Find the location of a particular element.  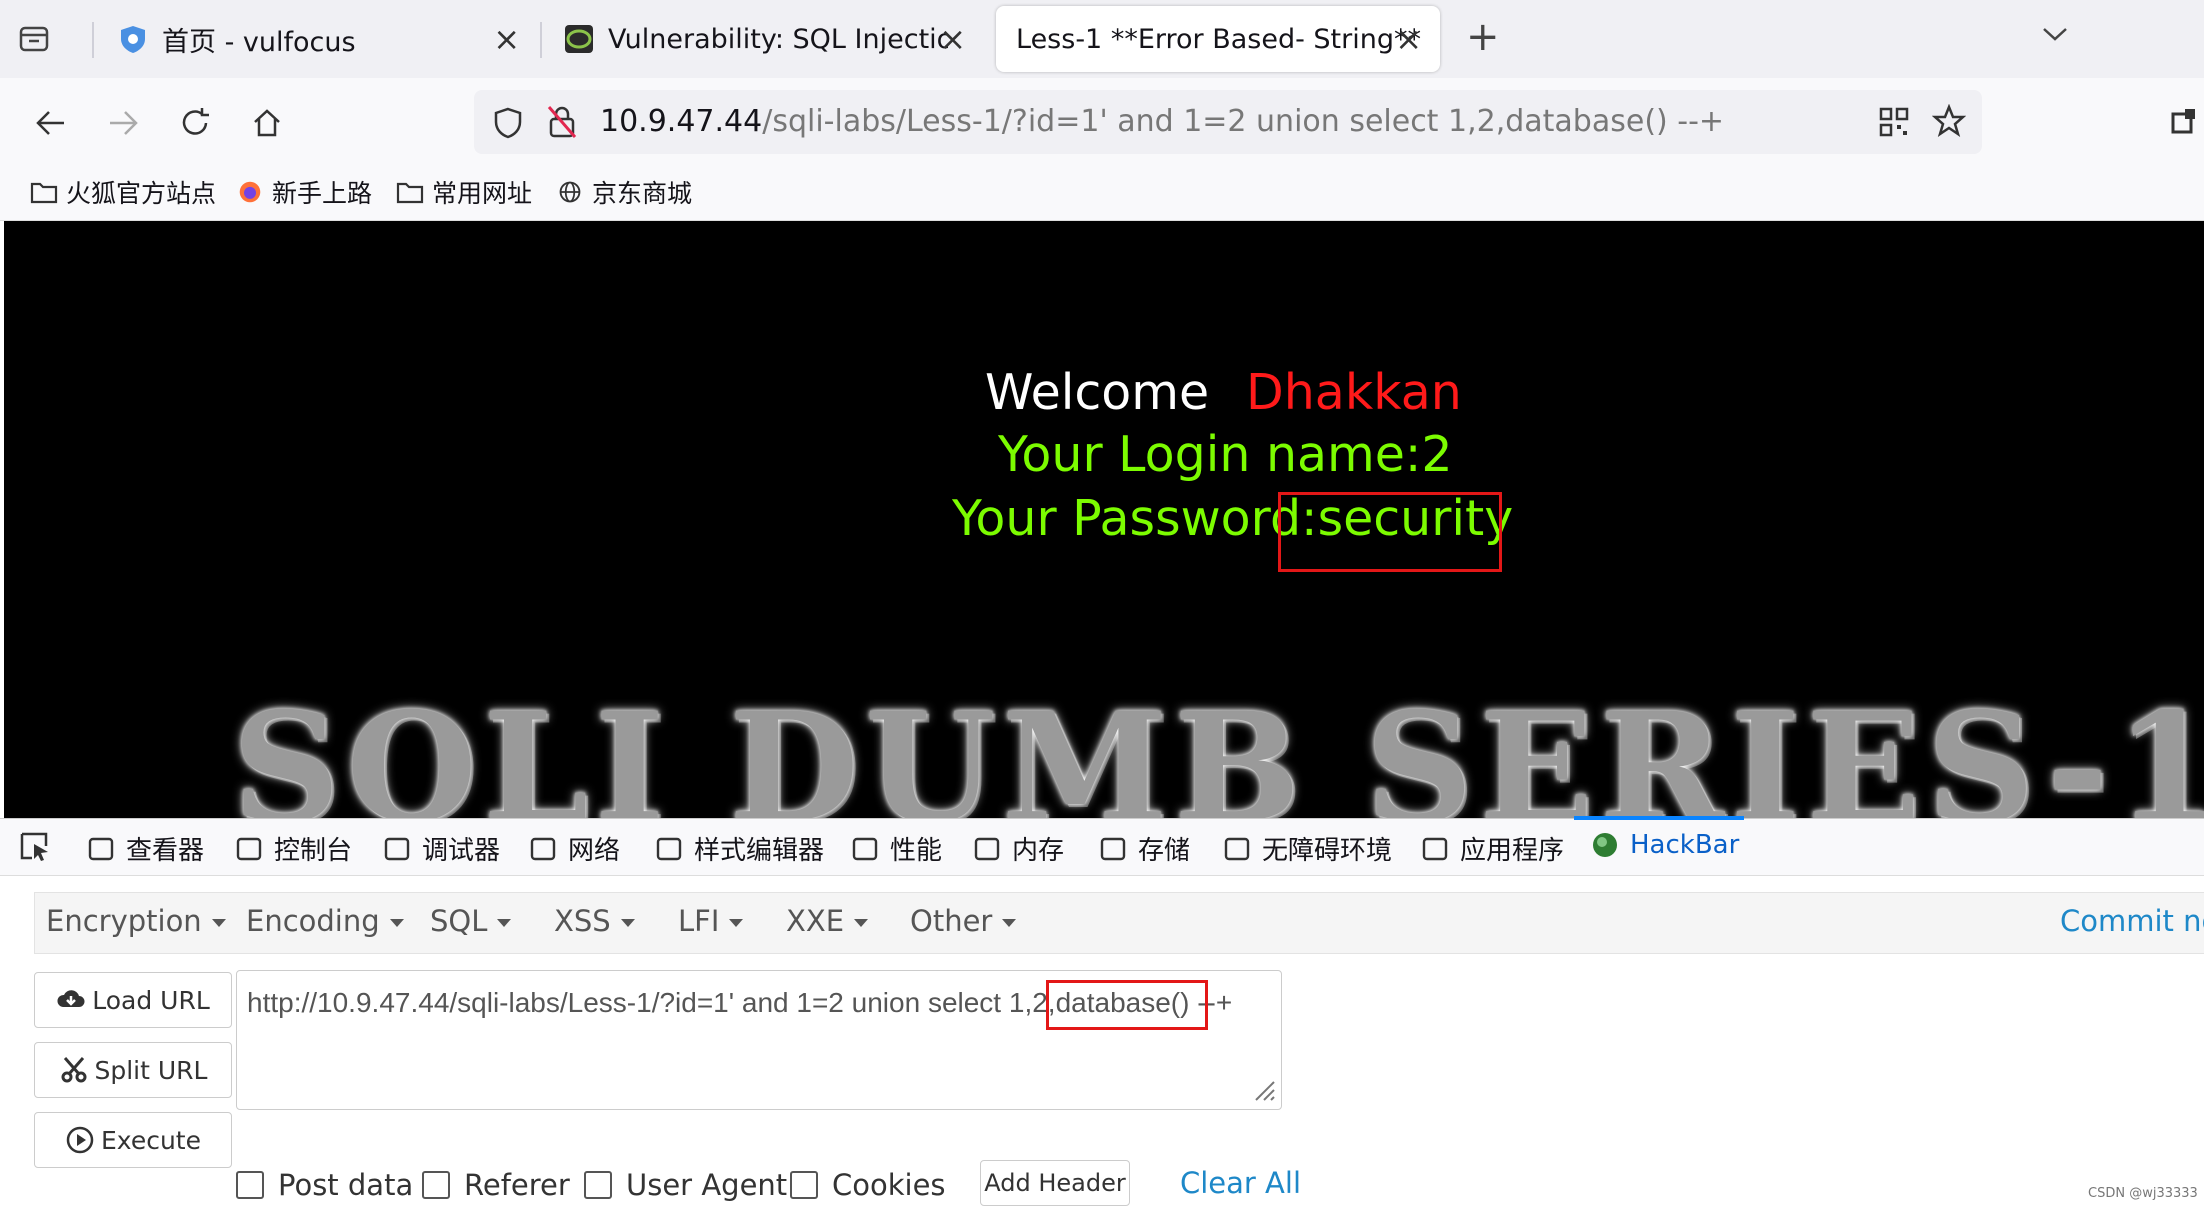

hackbar-menu-sql: SQL is located at coordinates (471, 921).